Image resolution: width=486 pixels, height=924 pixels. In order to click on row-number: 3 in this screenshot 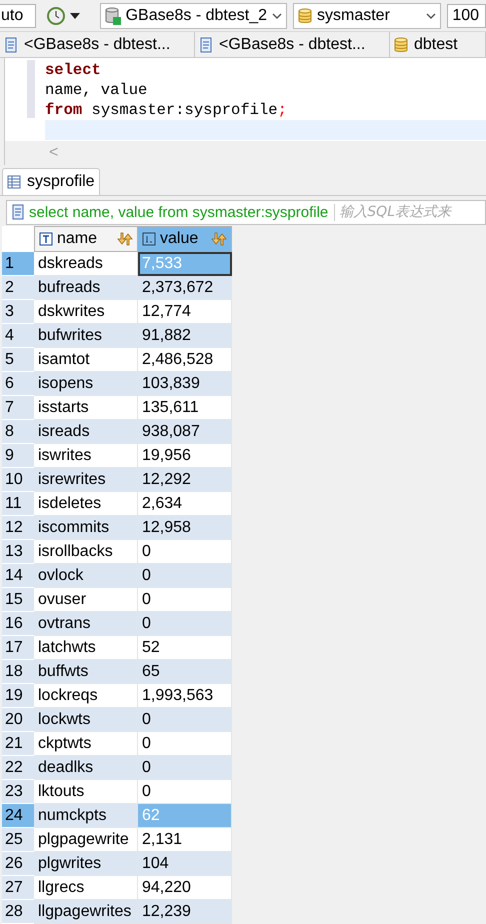, I will do `click(18, 312)`.